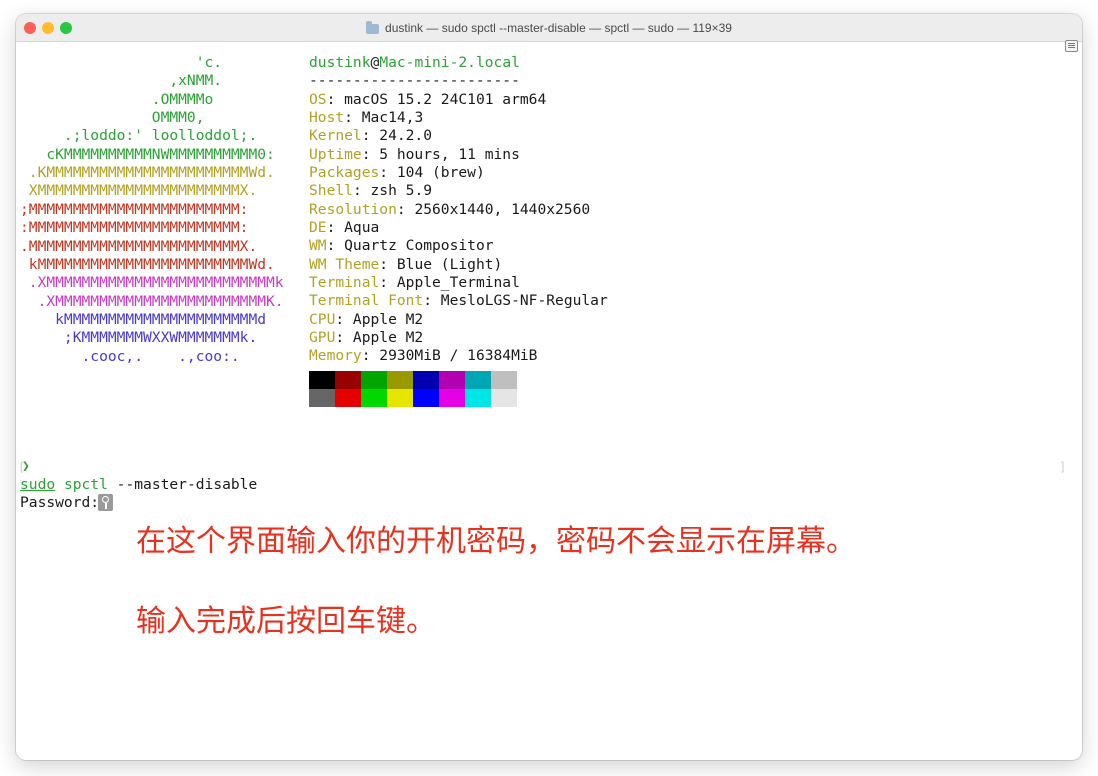  I want to click on info-row: Resolution: 2560x1440, 1440x2560, so click(449, 210).